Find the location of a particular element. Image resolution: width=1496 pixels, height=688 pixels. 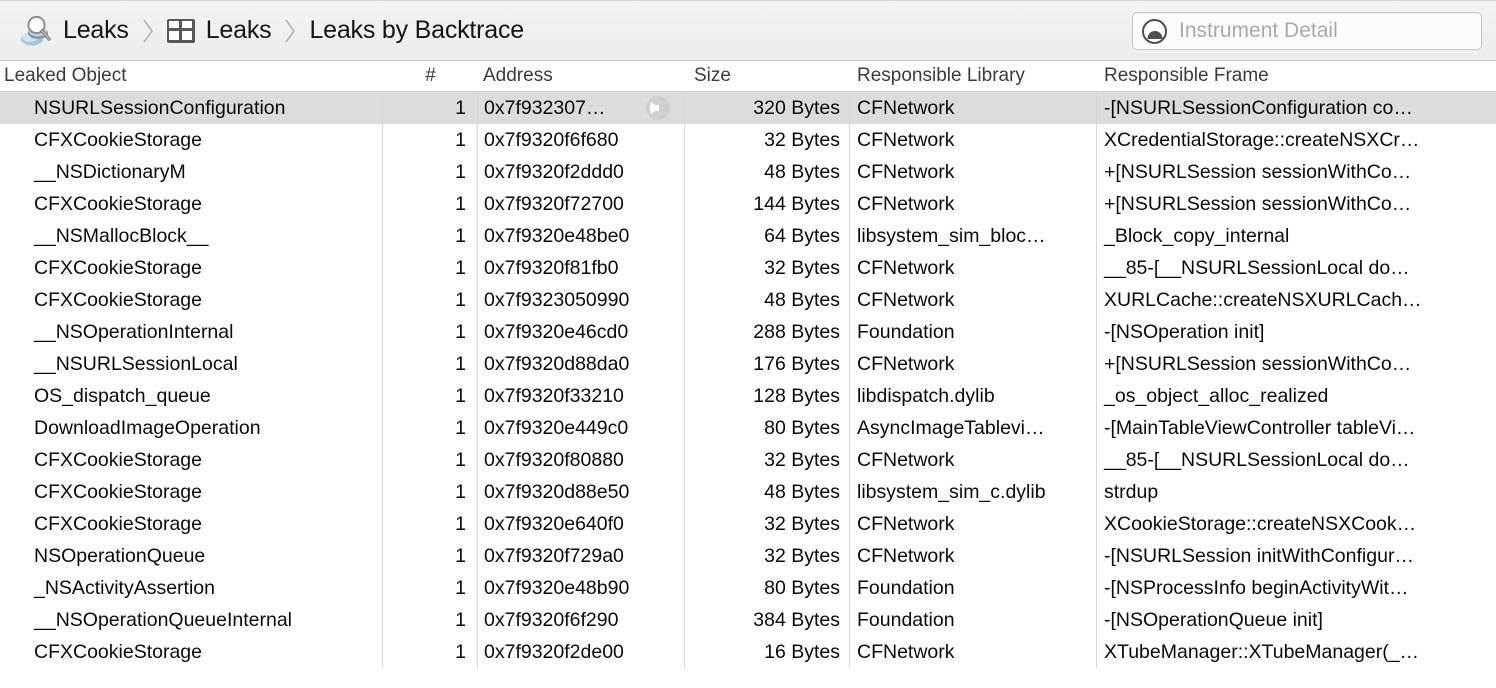

breadcrumb-view: Leaks is located at coordinates (219, 30).